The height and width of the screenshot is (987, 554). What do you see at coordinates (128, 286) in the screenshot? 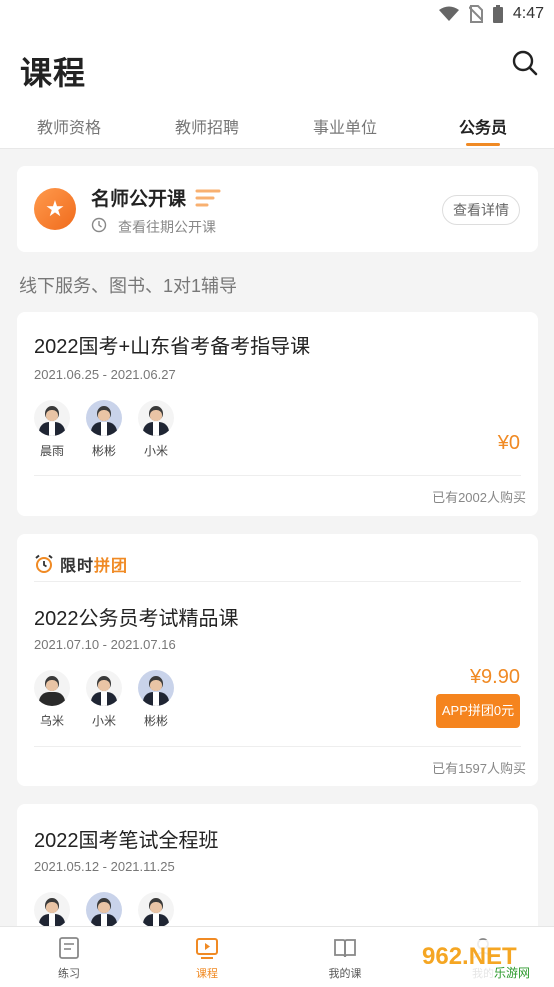
I see `section-title: 线下服务、图书、1对1辅导` at bounding box center [128, 286].